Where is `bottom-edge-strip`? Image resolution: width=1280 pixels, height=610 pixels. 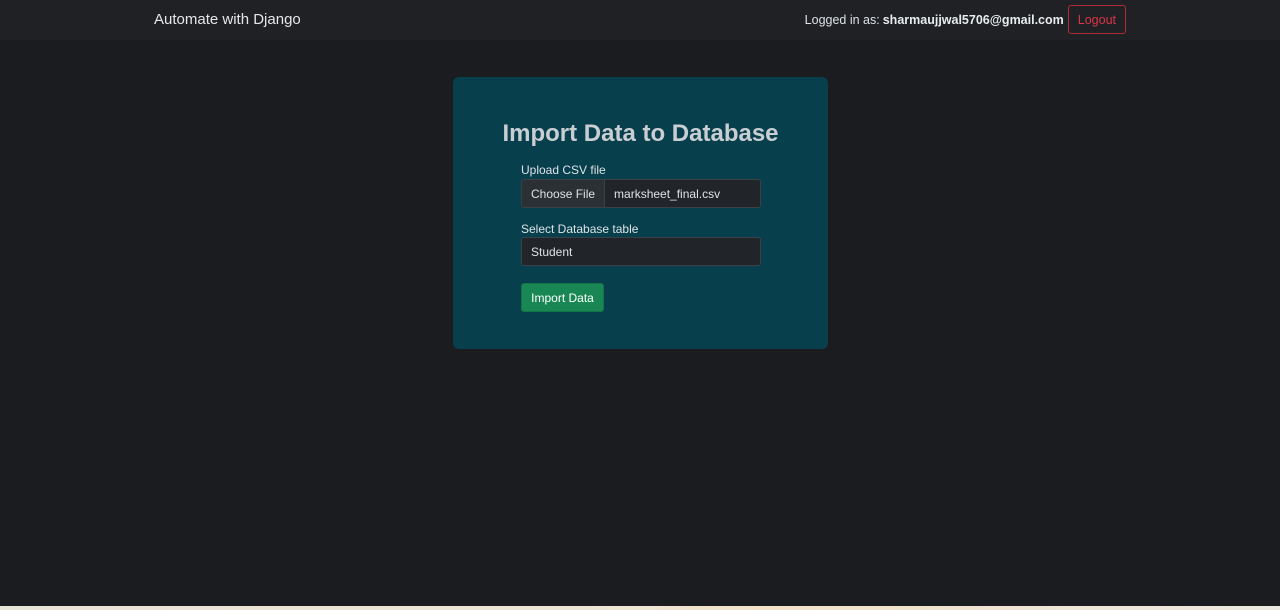
bottom-edge-strip is located at coordinates (640, 608).